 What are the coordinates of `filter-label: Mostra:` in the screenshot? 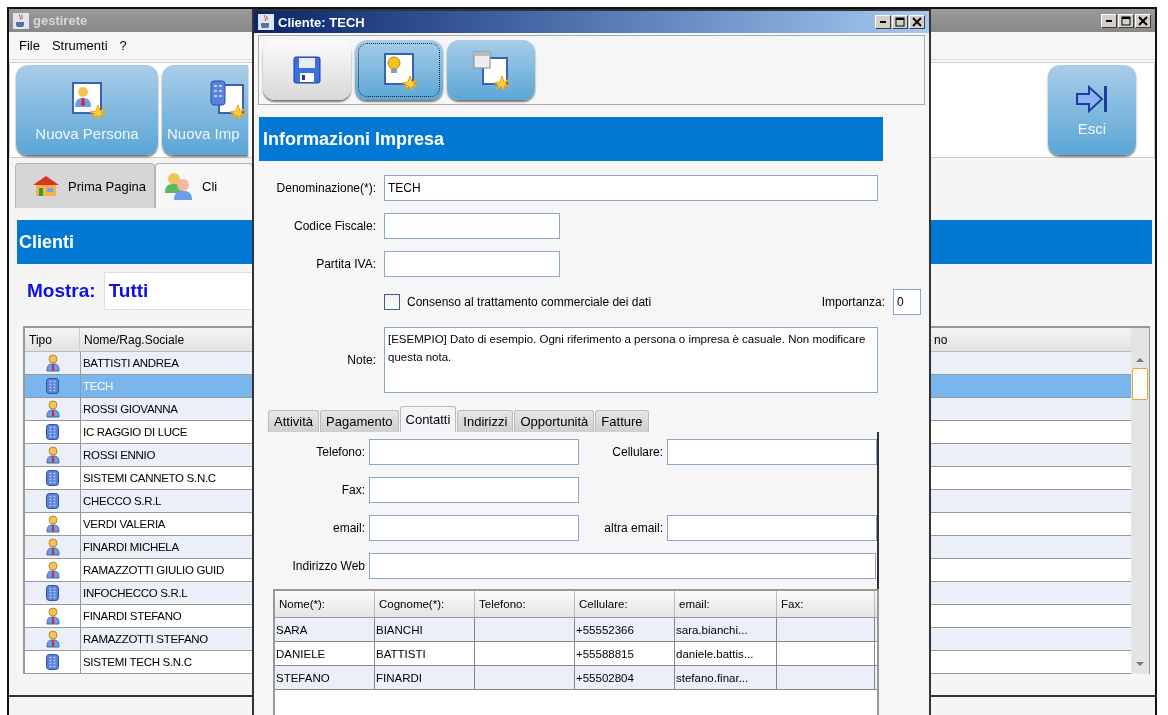 It's located at (61, 291).